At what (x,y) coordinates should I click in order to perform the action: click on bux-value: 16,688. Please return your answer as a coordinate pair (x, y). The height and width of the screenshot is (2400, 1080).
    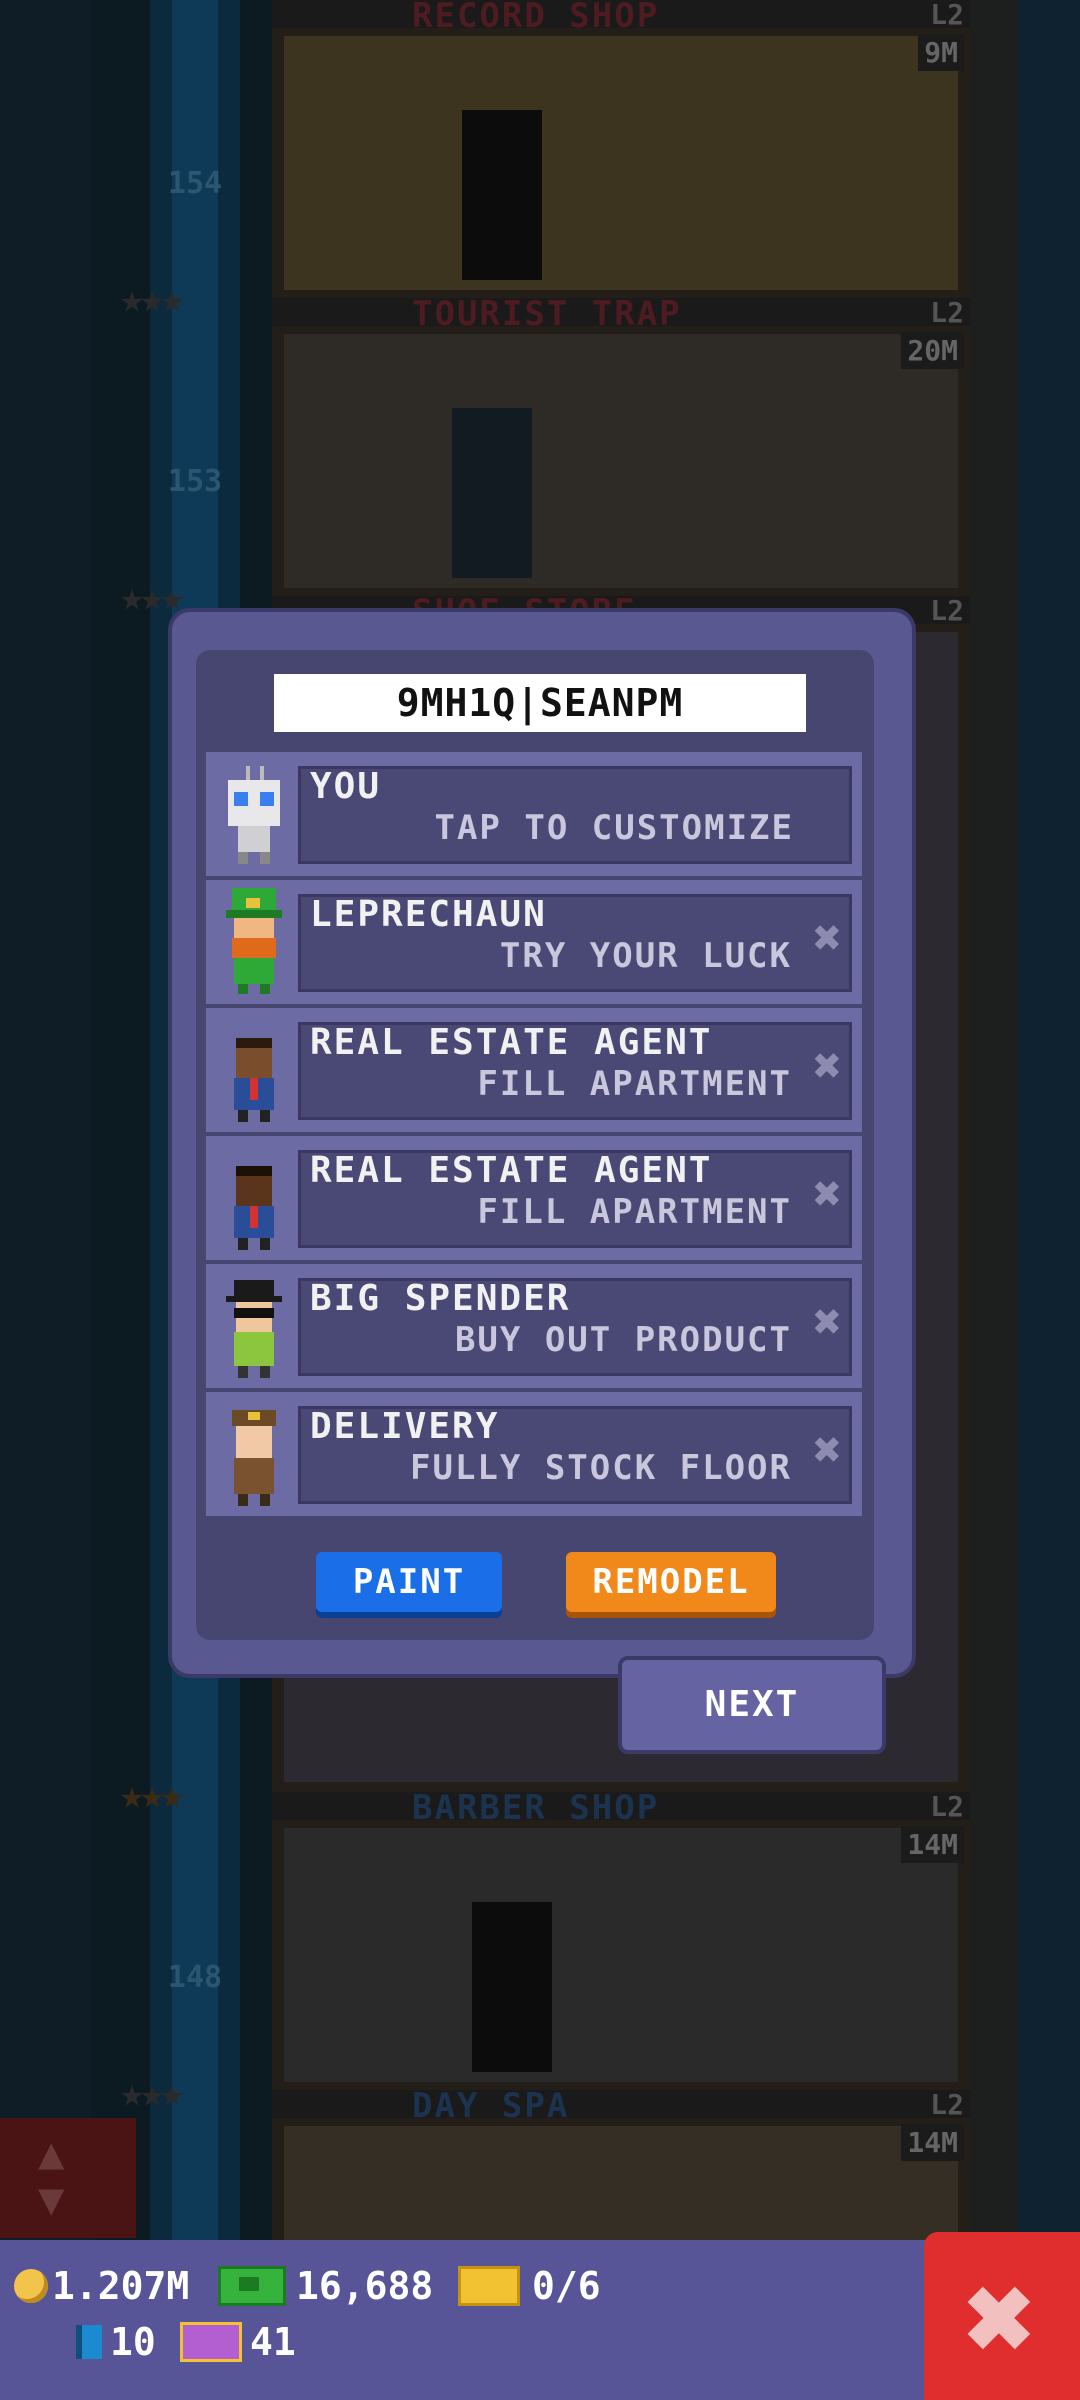
    Looking at the image, I should click on (365, 2286).